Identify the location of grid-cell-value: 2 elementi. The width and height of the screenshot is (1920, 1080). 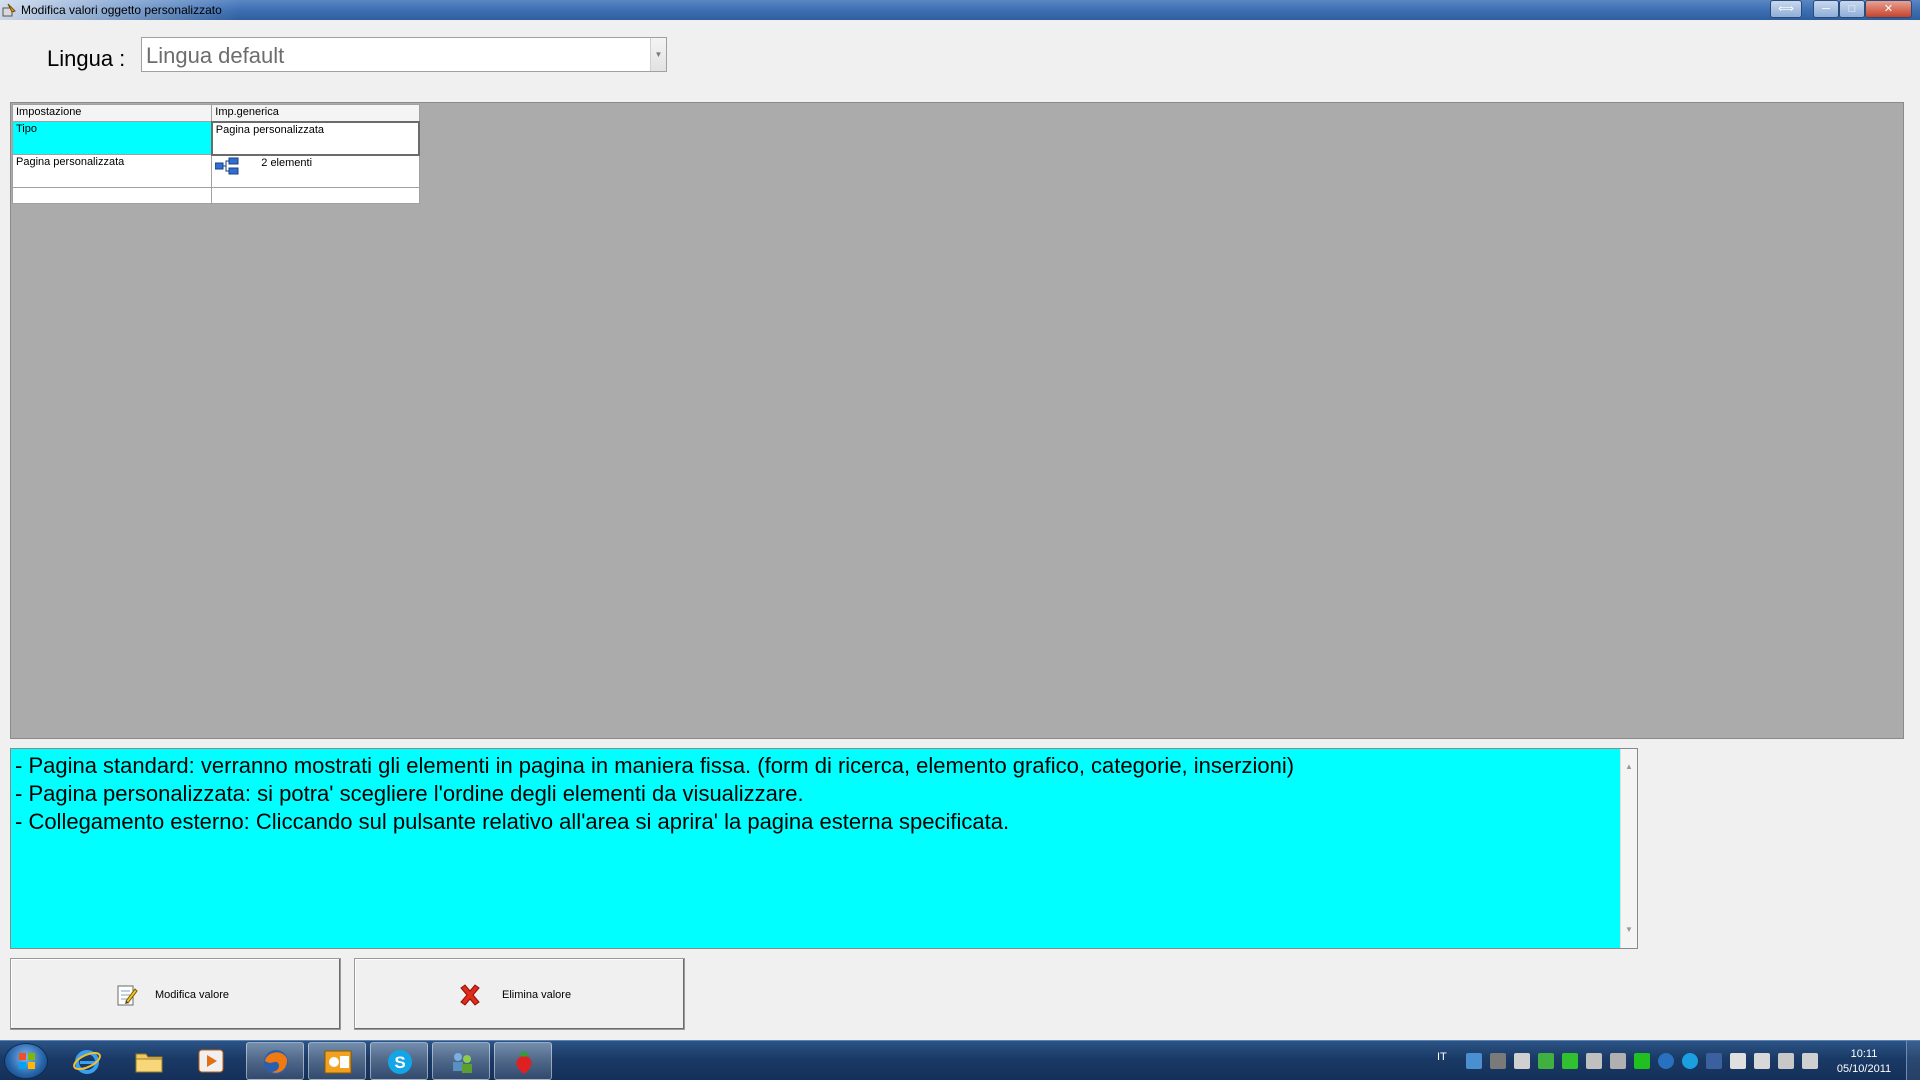
(315, 171).